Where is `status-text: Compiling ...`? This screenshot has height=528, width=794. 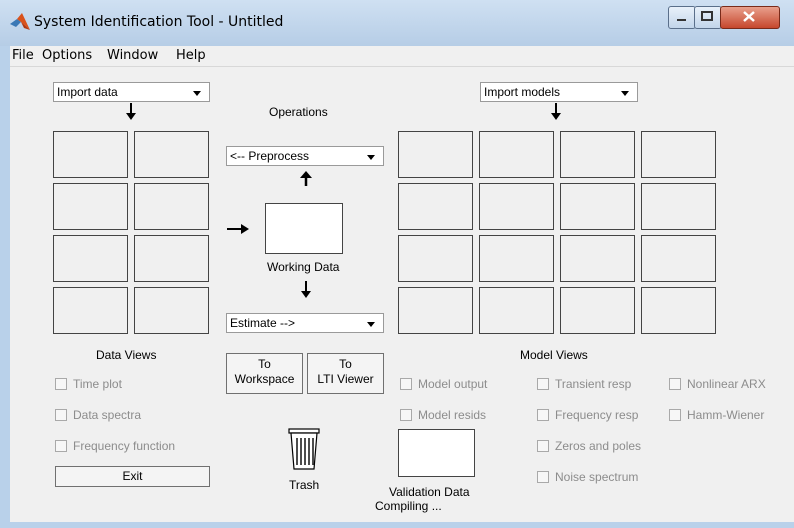
status-text: Compiling ... is located at coordinates (408, 506).